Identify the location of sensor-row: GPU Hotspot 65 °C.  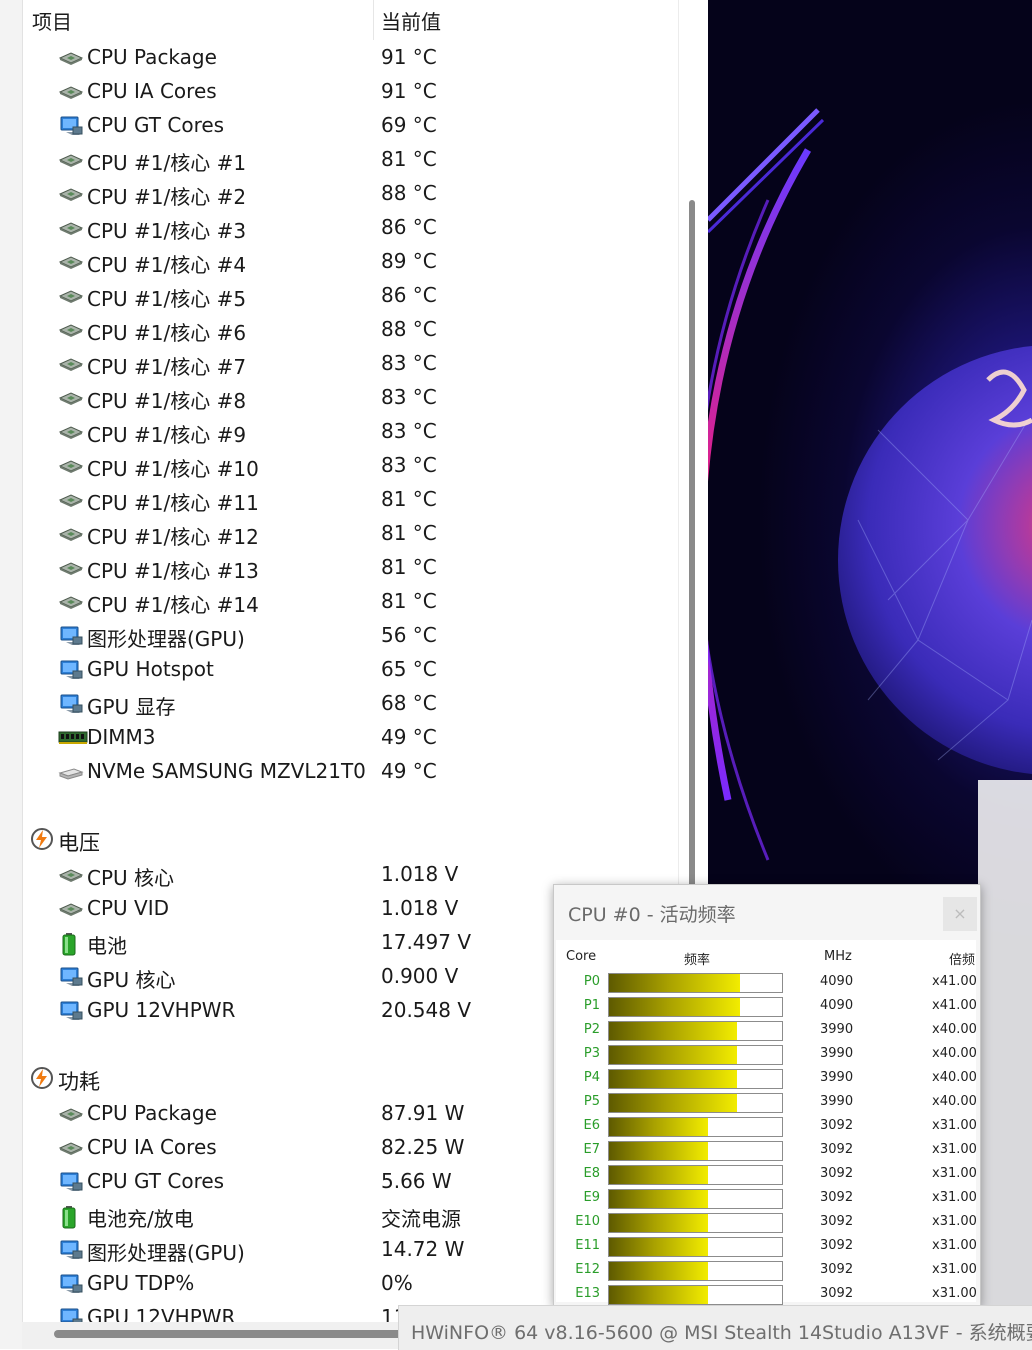
(350, 669).